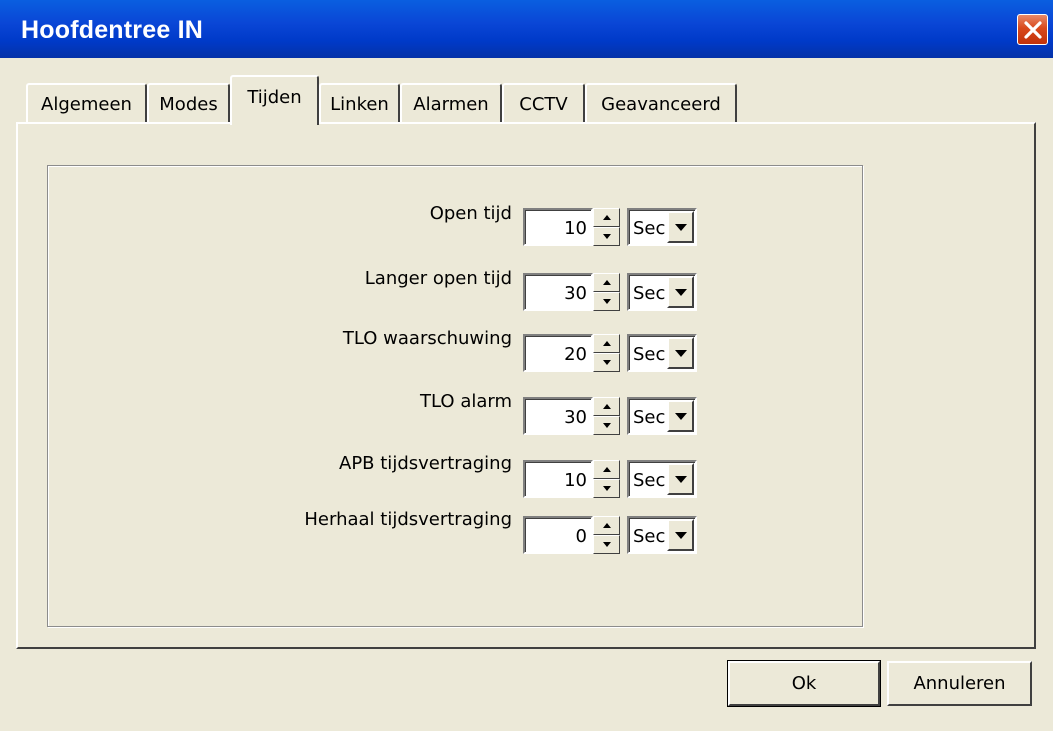 This screenshot has height=731, width=1053. What do you see at coordinates (558, 416) in the screenshot?
I see `tlo-alarm-input: 30` at bounding box center [558, 416].